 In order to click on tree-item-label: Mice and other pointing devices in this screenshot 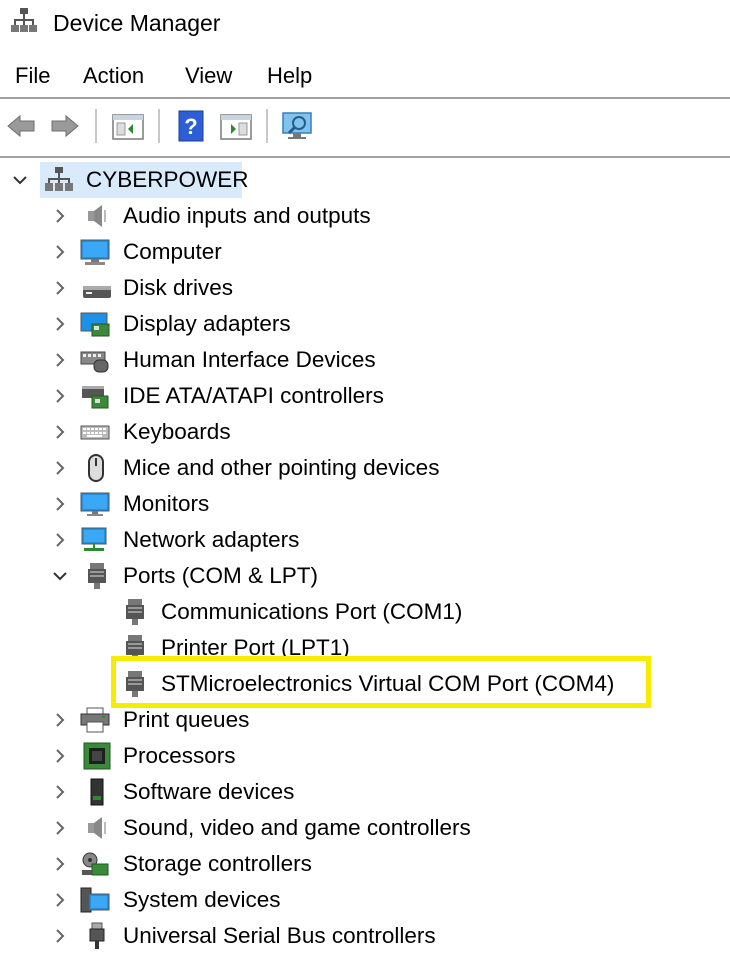, I will do `click(281, 467)`.